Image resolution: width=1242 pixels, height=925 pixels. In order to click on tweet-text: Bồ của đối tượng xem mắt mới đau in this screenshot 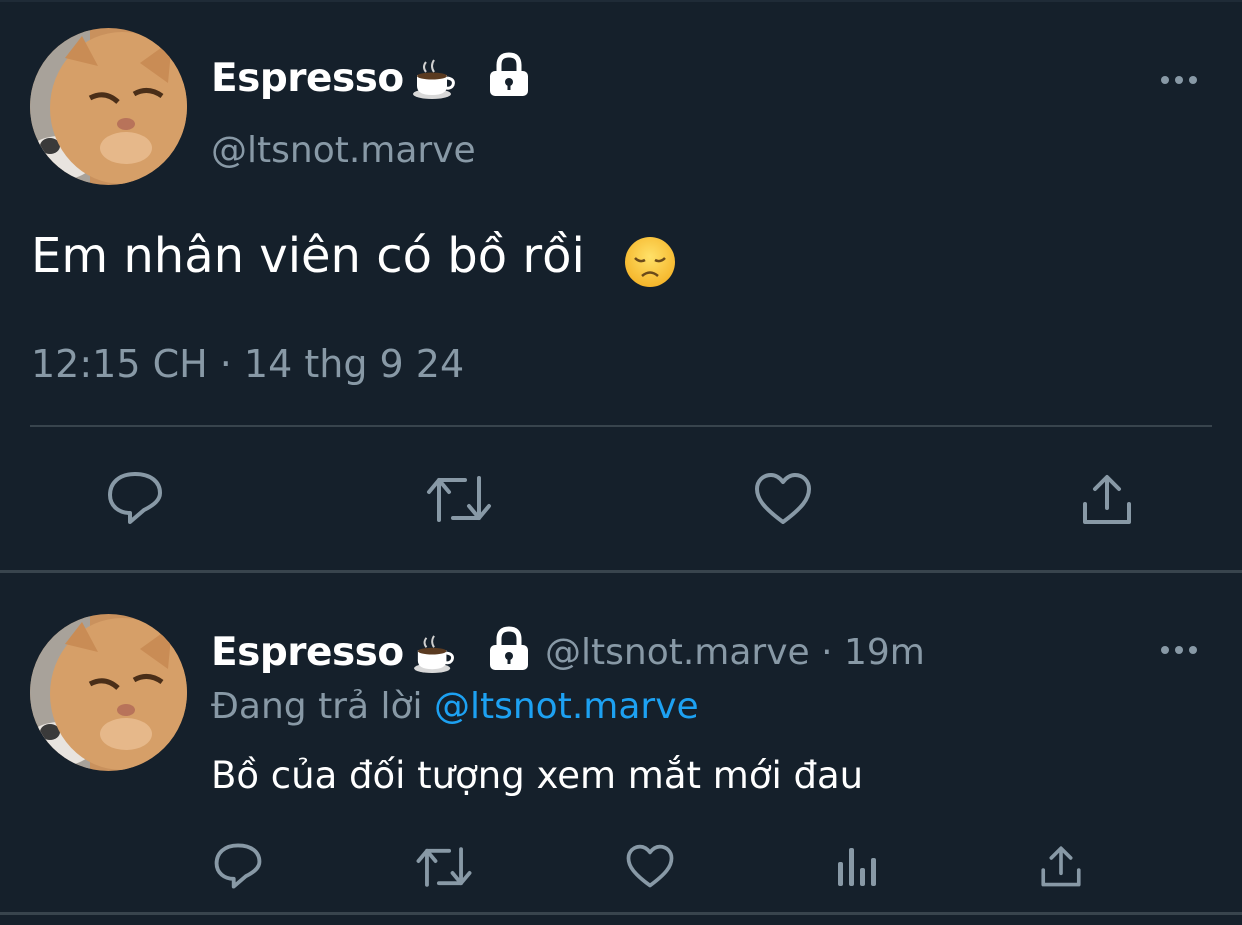, I will do `click(537, 775)`.